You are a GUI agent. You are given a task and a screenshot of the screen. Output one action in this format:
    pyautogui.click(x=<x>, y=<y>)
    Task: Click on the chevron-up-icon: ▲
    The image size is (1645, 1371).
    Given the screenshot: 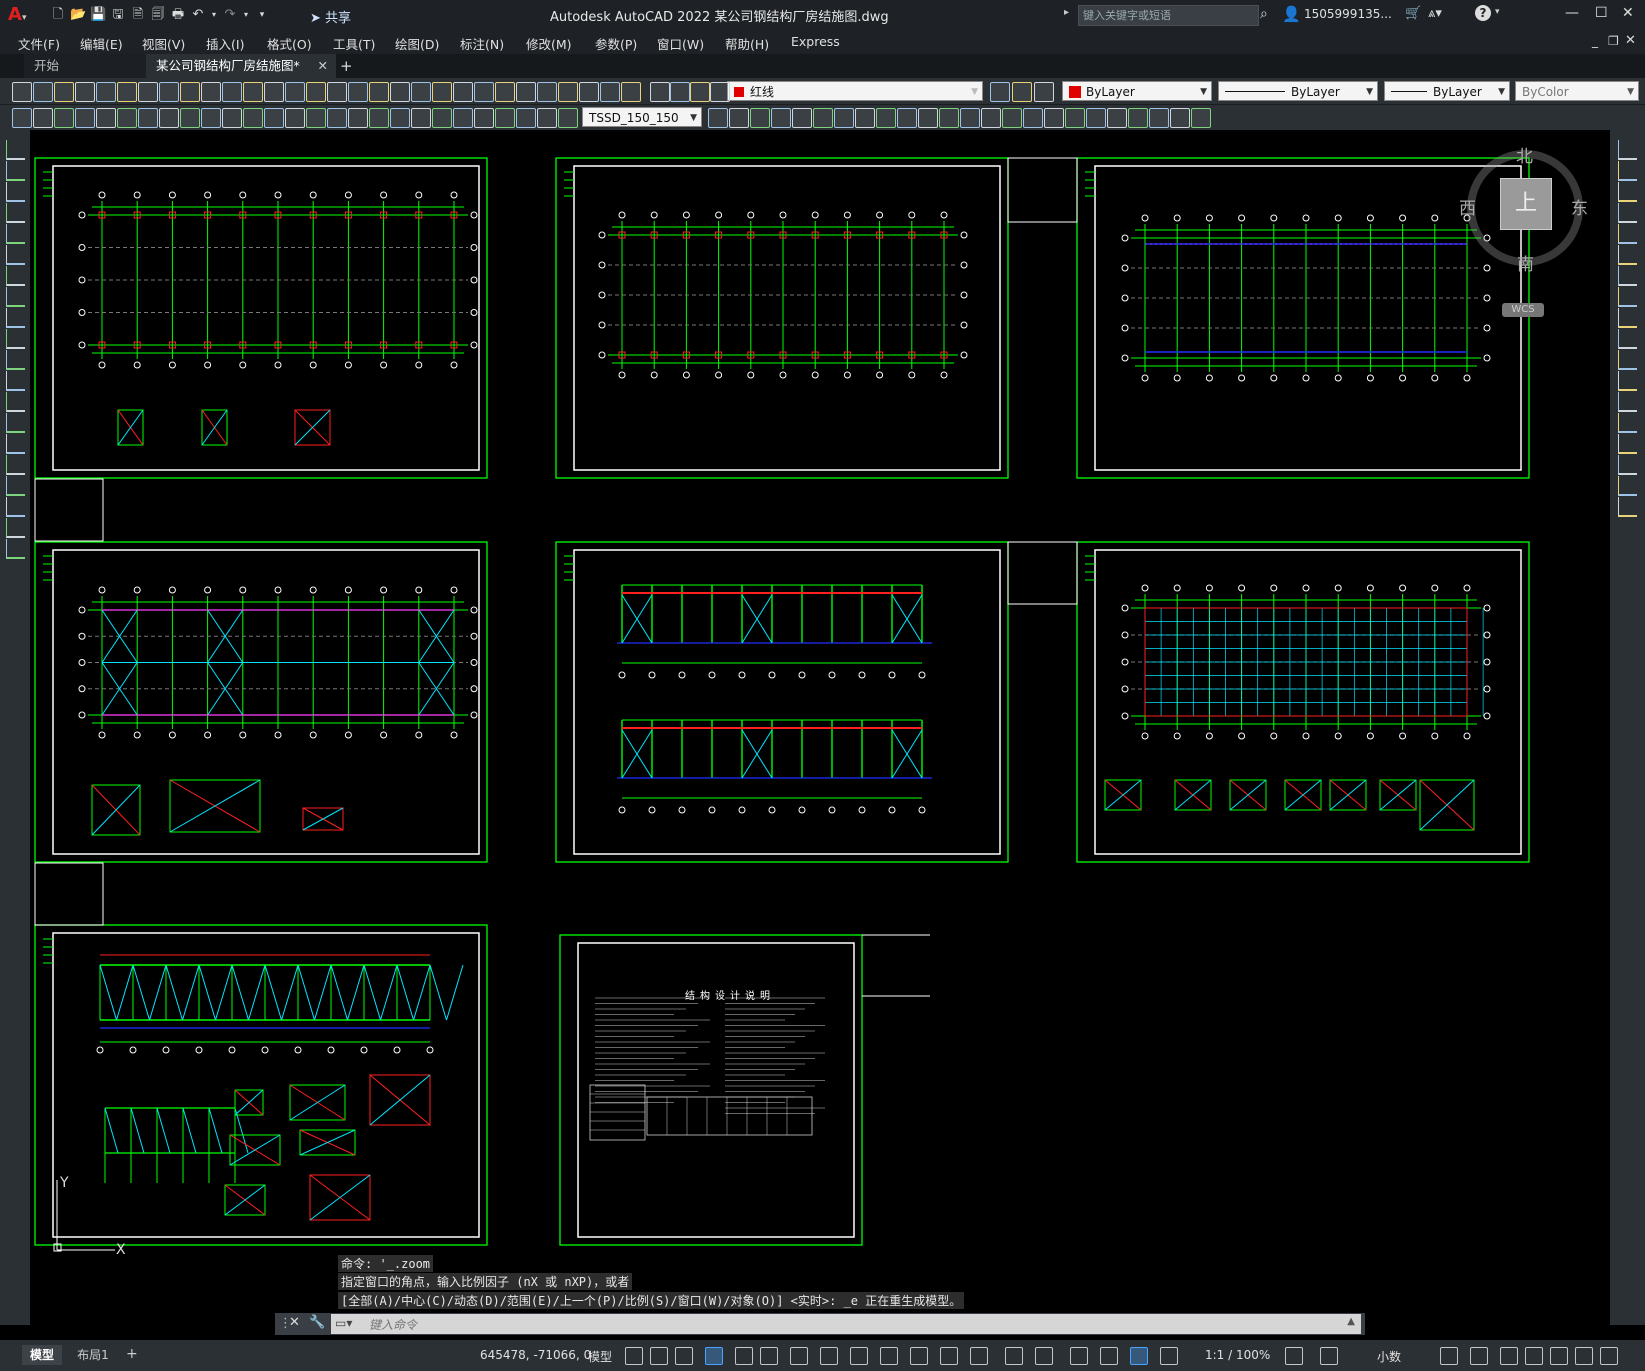 What is the action you would take?
    pyautogui.click(x=1351, y=1321)
    